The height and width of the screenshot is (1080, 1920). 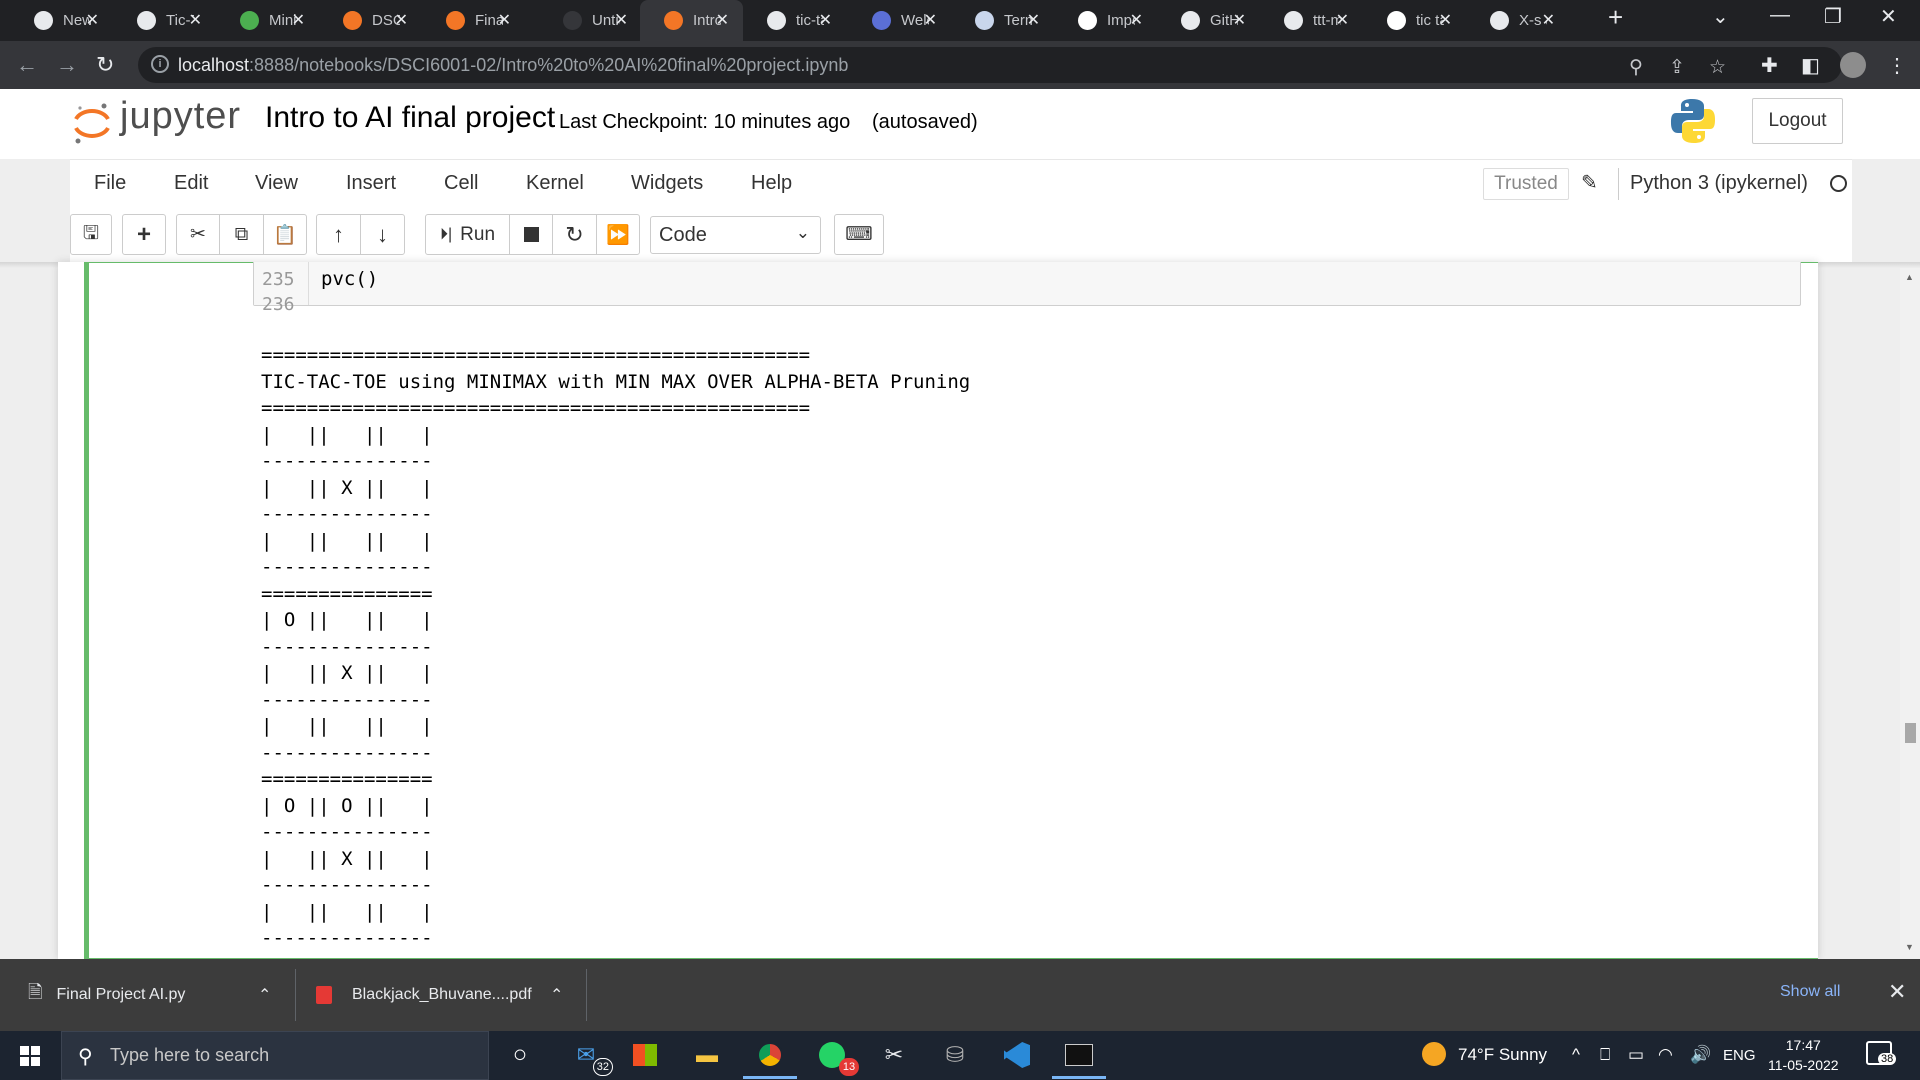 I want to click on language-indicator: ENG, so click(x=1739, y=1055).